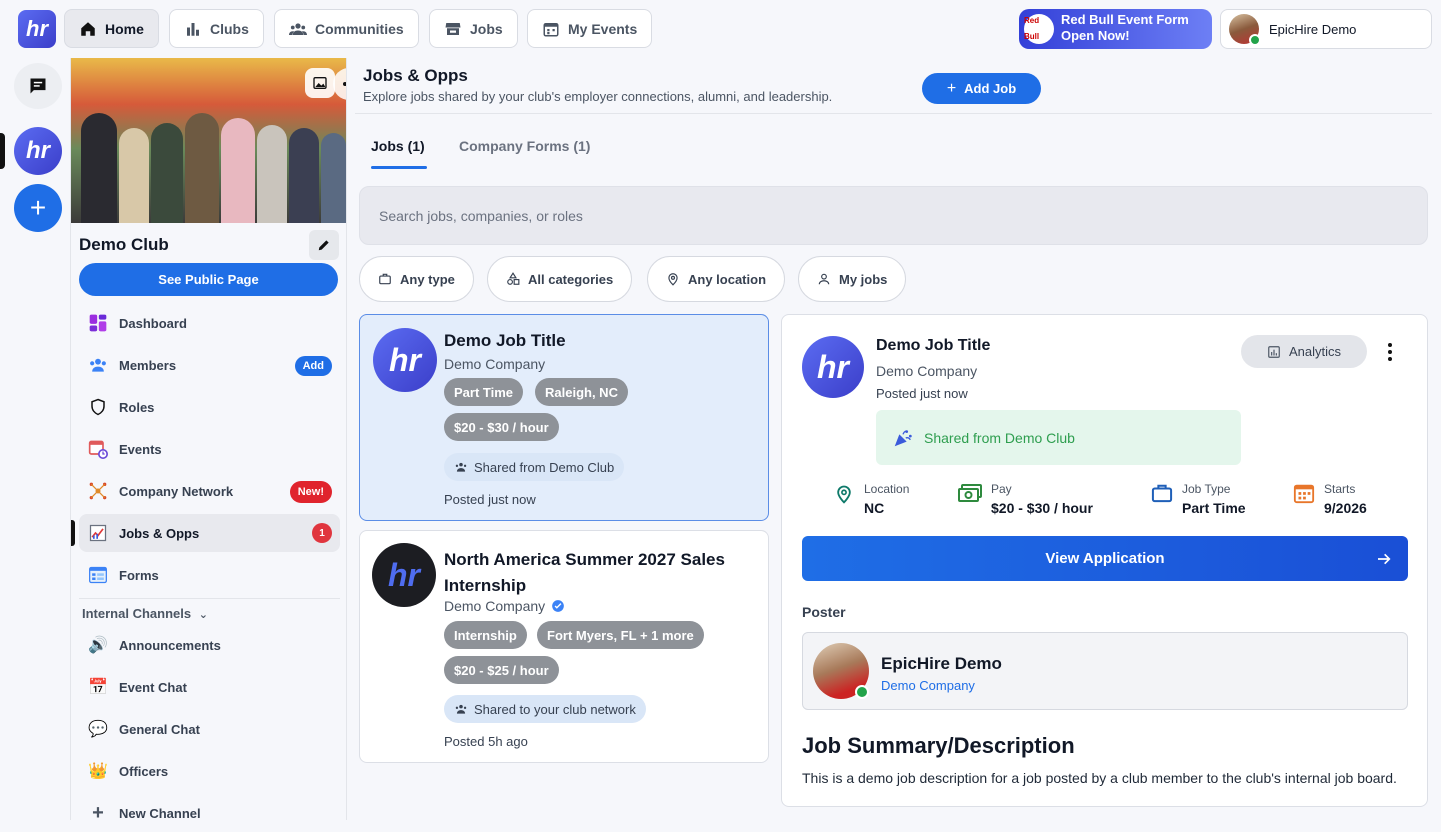 Image resolution: width=1441 pixels, height=832 pixels. I want to click on sidebar-item-roles: Roles, so click(209, 407).